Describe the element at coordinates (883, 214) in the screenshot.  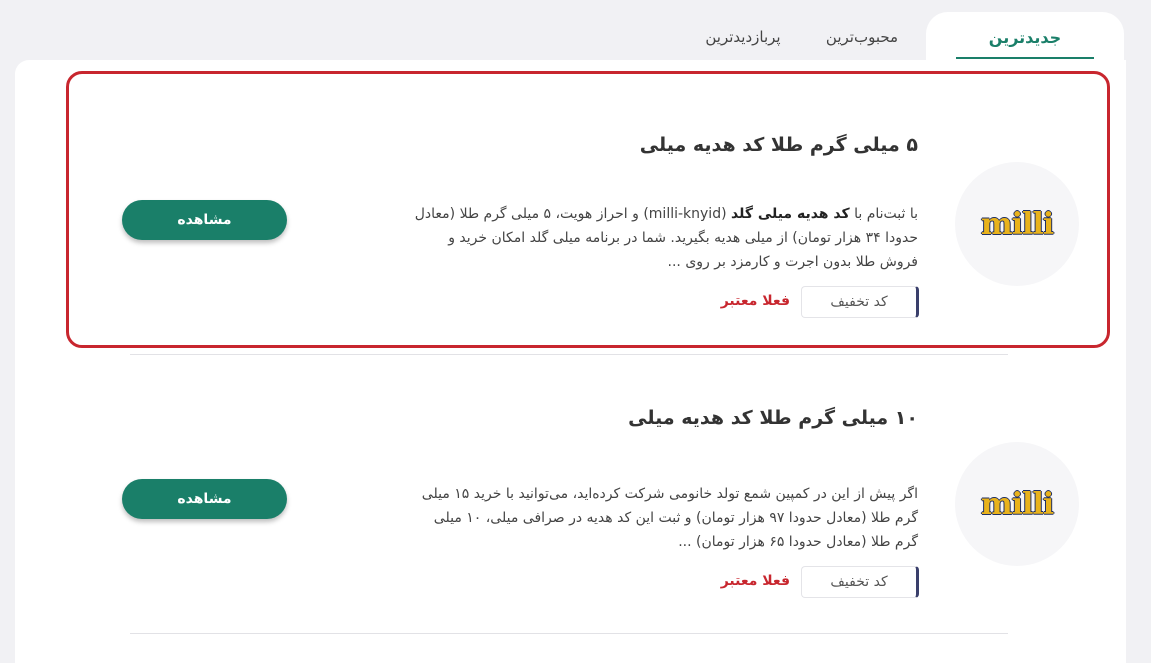
I see `desc-text-start: با ثبت‌نام با` at that location.